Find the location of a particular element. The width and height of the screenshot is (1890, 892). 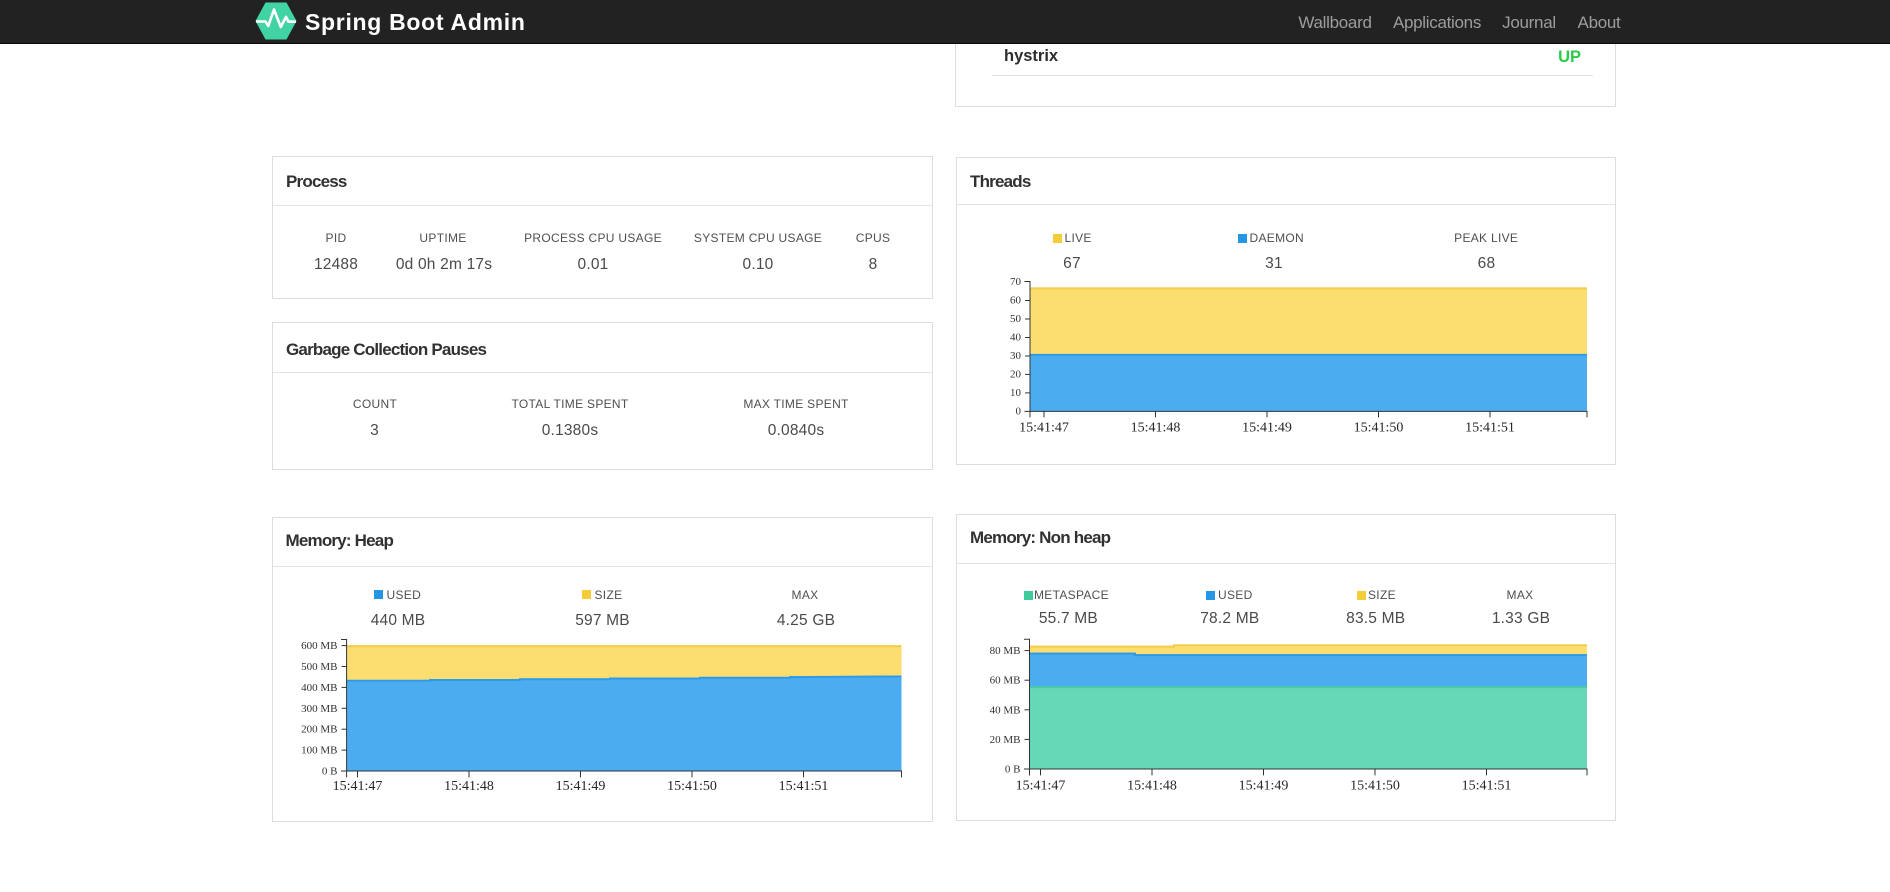

svg-text: 20 is located at coordinates (1016, 374).